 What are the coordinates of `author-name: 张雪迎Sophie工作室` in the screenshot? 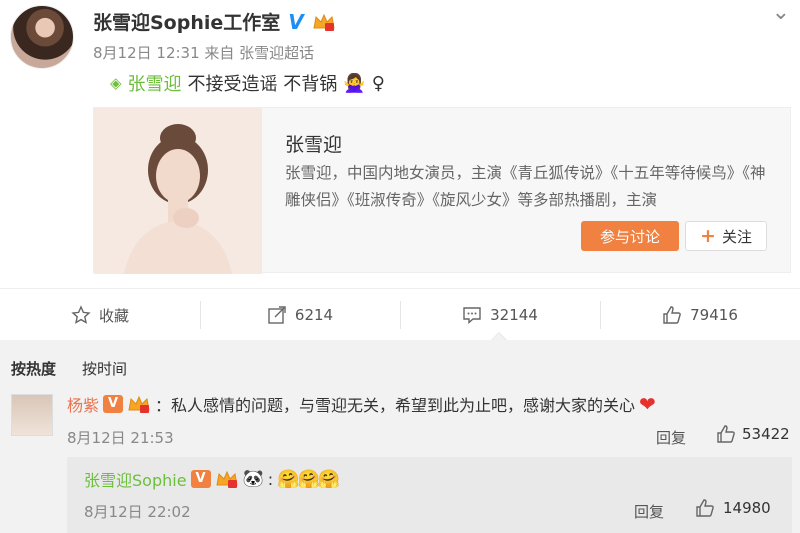 It's located at (186, 21).